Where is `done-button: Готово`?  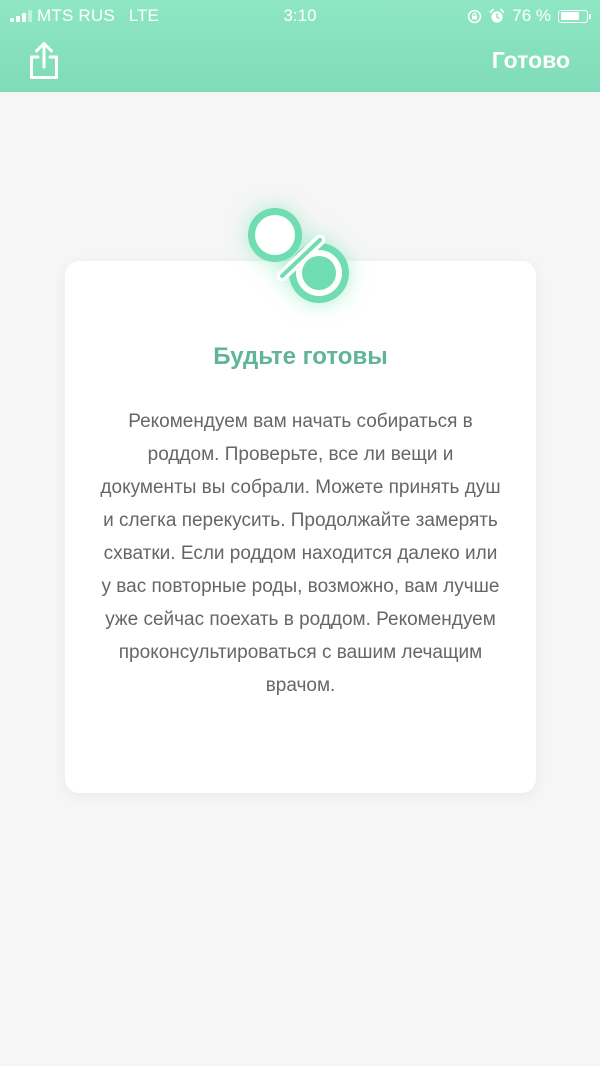
done-button: Готово is located at coordinates (531, 60).